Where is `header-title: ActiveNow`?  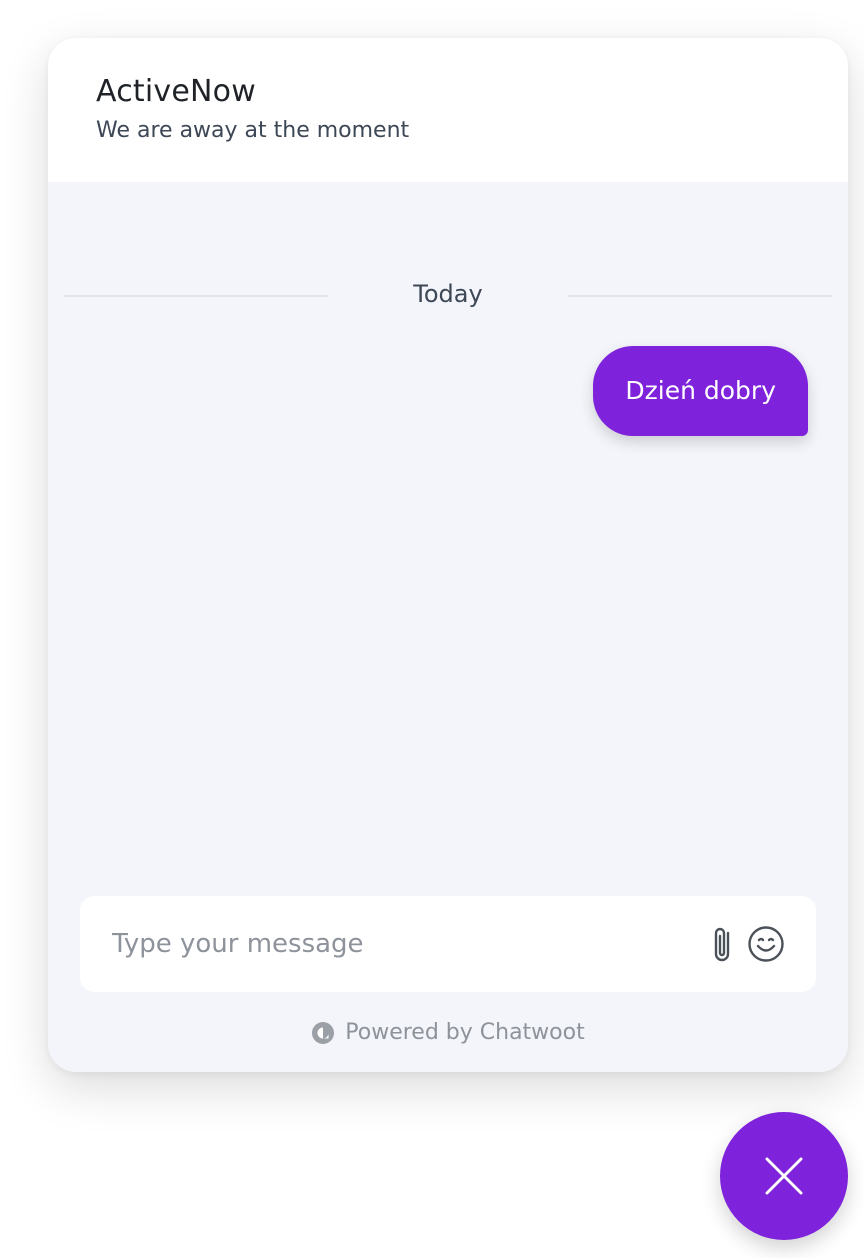
header-title: ActiveNow is located at coordinates (176, 91).